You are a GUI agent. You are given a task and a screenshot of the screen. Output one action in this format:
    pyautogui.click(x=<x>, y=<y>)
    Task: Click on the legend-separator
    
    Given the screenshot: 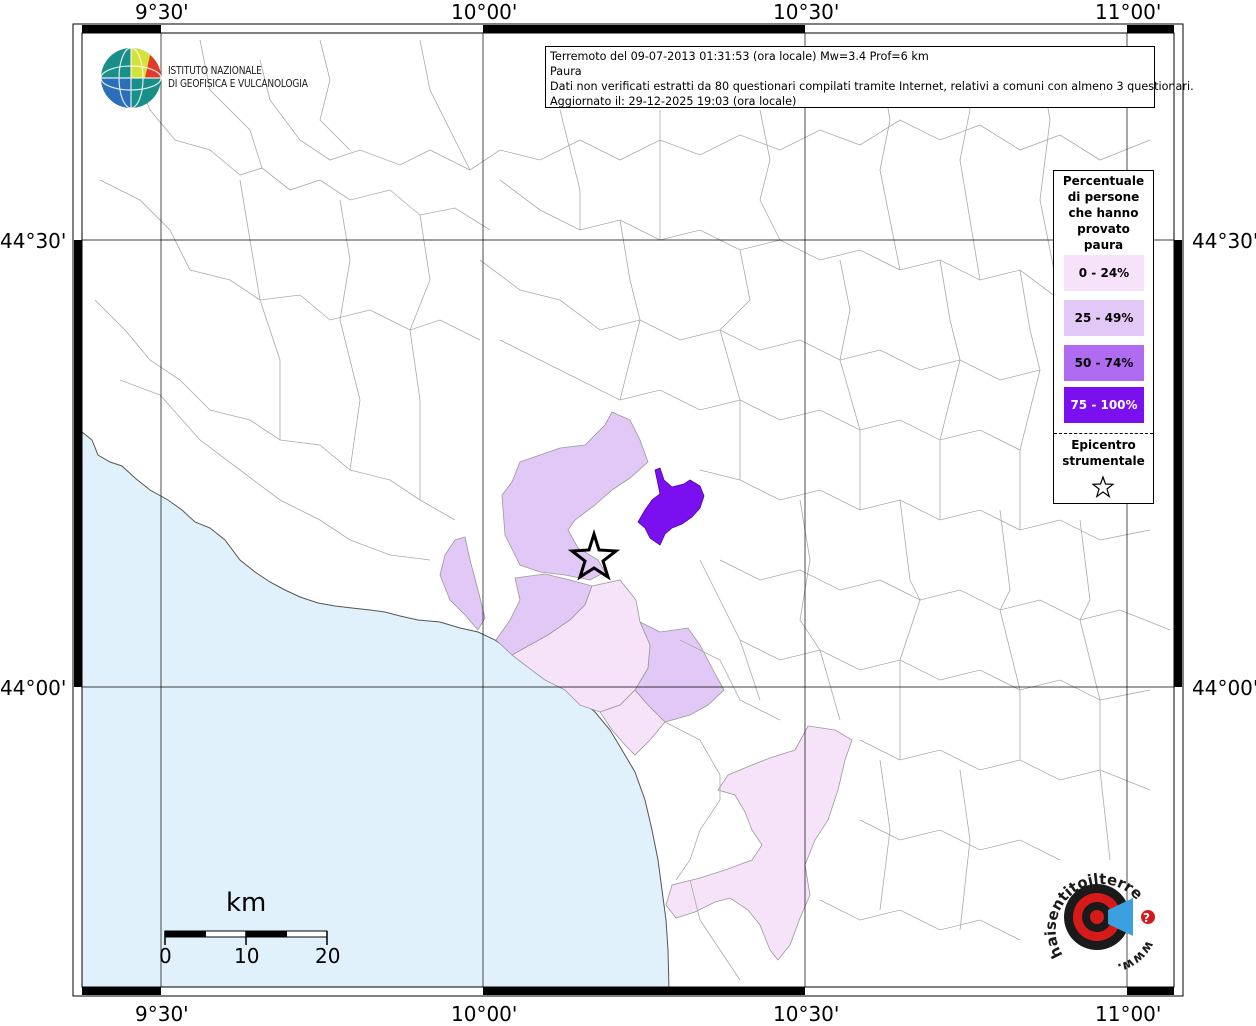 What is the action you would take?
    pyautogui.click(x=1103, y=433)
    